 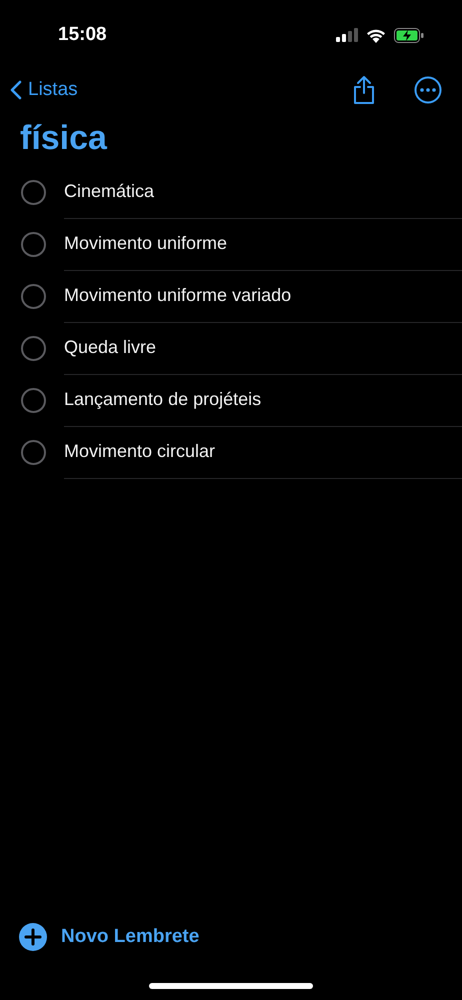 I want to click on plus-icon, so click(x=33, y=937).